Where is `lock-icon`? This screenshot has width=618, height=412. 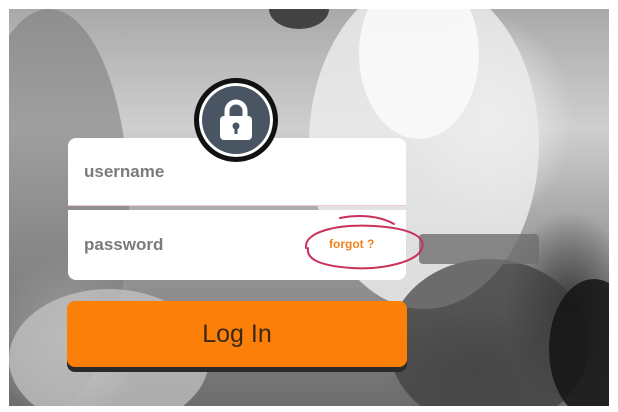
lock-icon is located at coordinates (236, 119).